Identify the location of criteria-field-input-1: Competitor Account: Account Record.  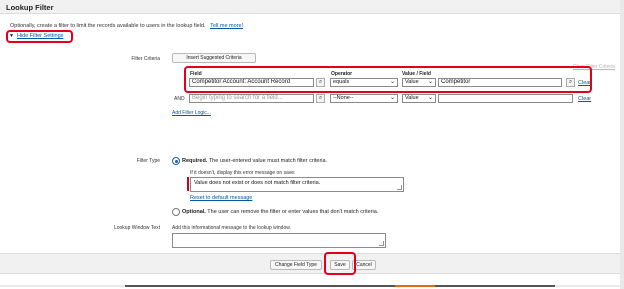
(251, 82).